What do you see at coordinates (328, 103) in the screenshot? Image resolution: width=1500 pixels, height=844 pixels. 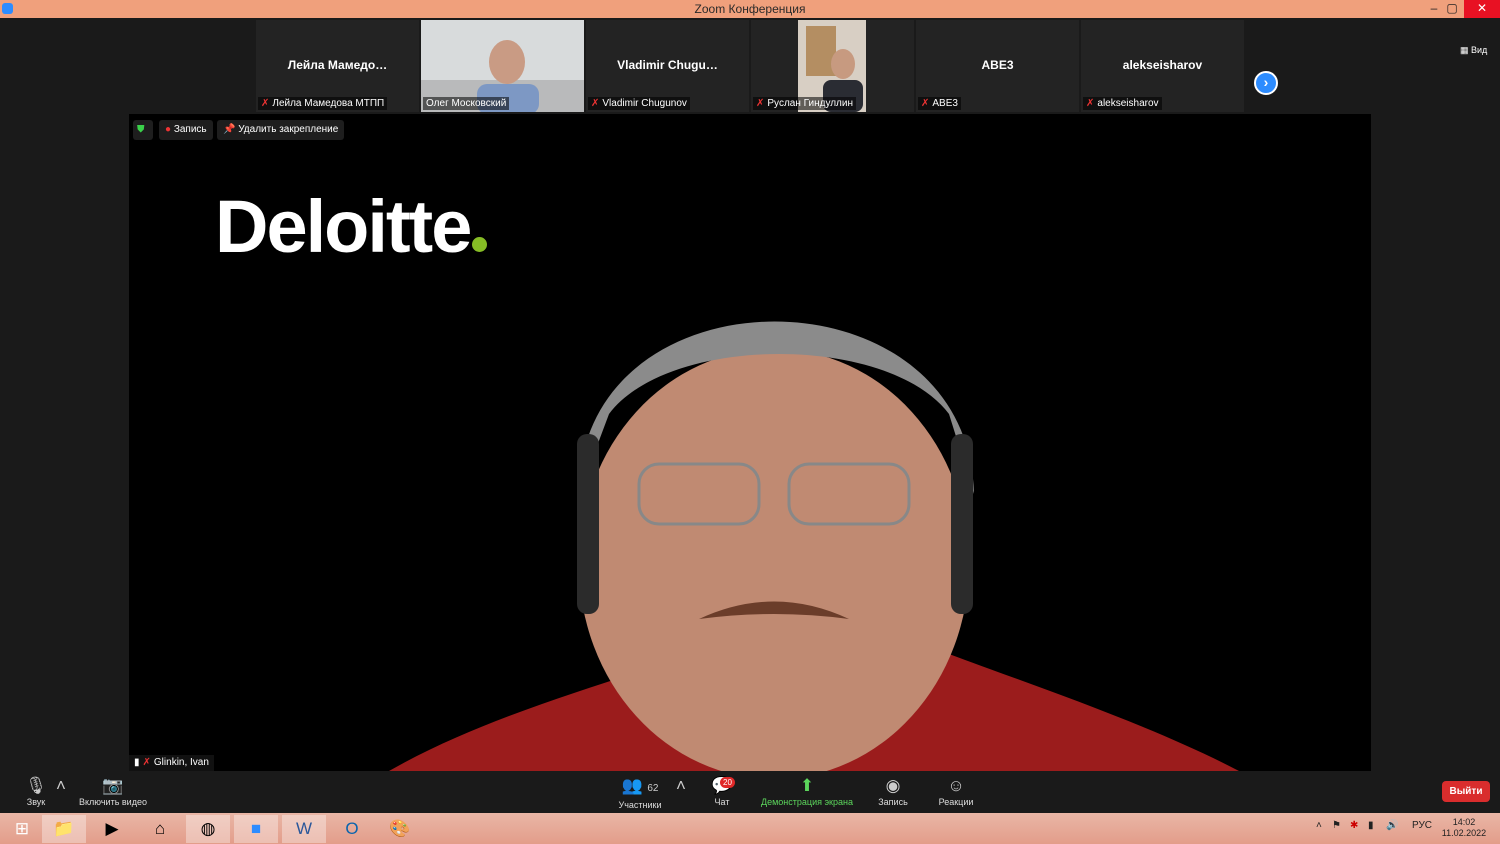 I see `participant-label-text: Лейла Мамедова МТПП` at bounding box center [328, 103].